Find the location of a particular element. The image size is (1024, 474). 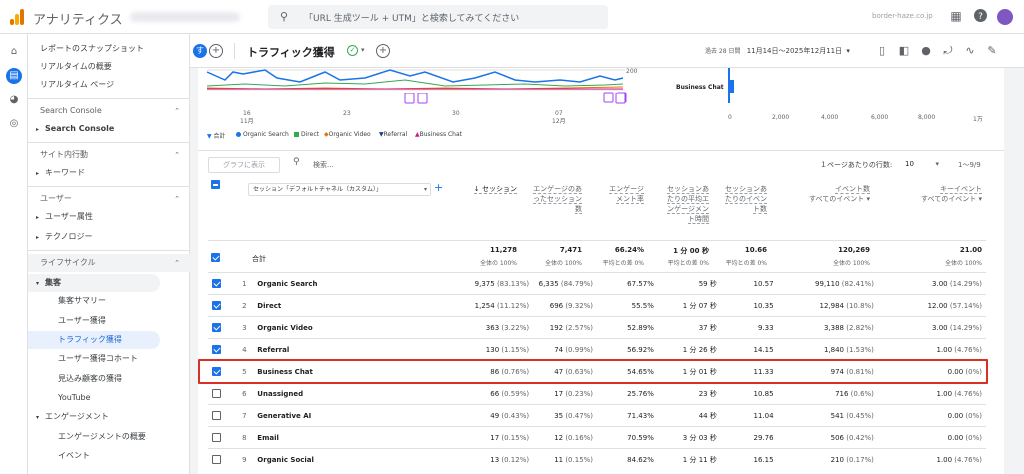

search-placeholder: 「URL 生成ツール + UTM」と検索してみてください is located at coordinates (412, 19).